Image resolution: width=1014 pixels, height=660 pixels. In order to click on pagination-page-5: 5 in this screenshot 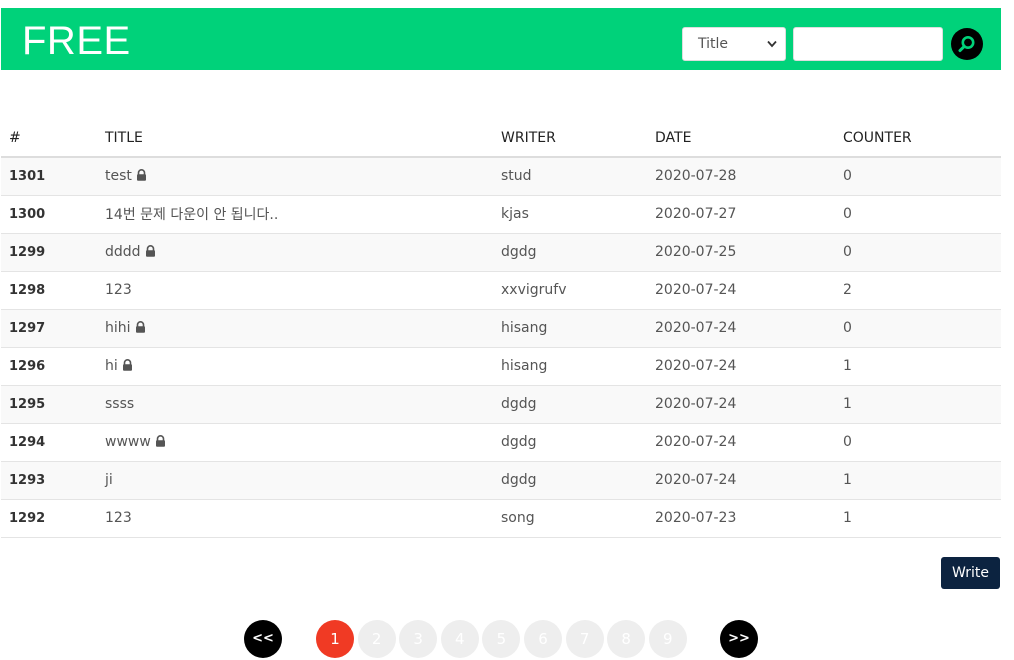, I will do `click(501, 639)`.